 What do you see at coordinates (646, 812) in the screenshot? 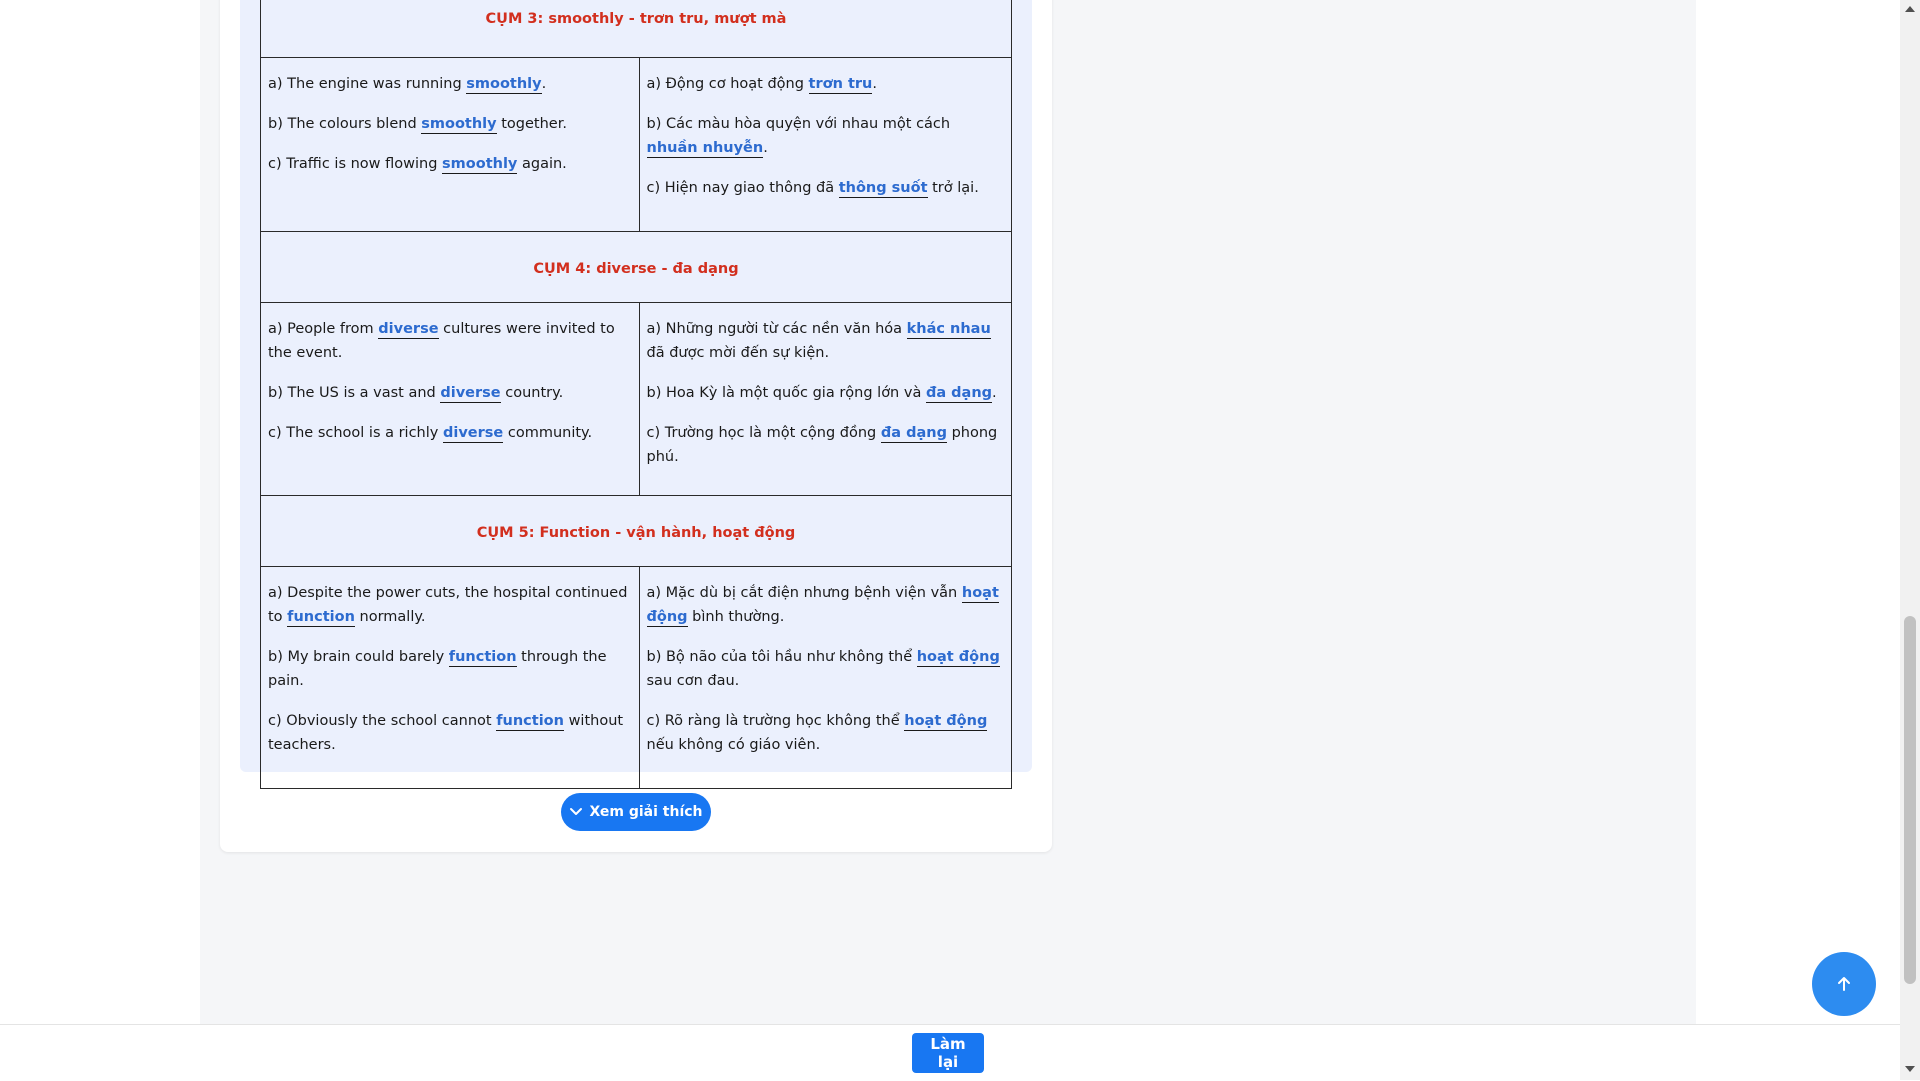
I see `explain-button-label: Xem giải thích` at bounding box center [646, 812].